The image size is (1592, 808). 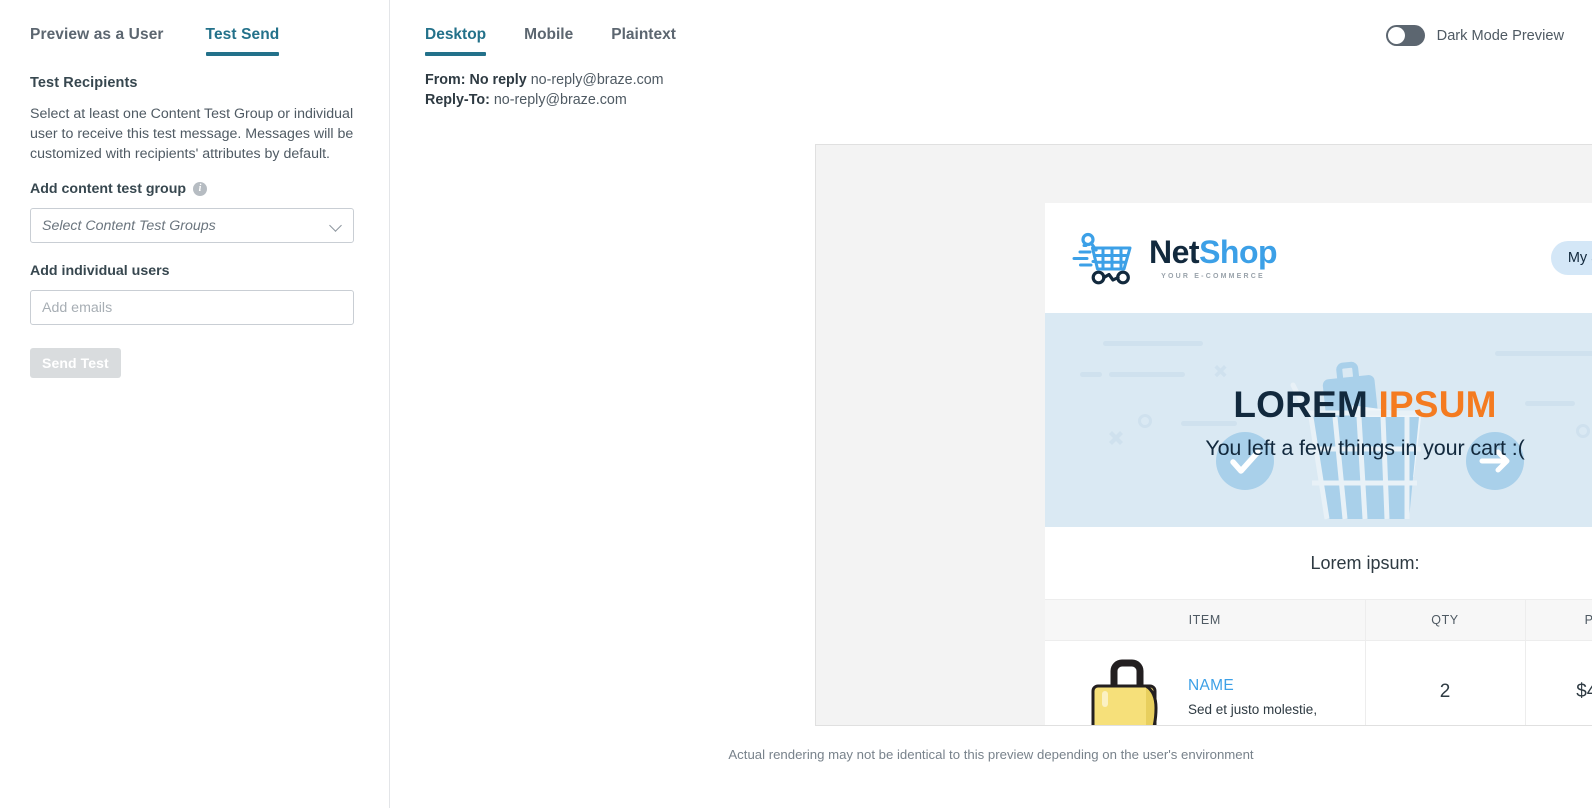 What do you see at coordinates (1318, 258) in the screenshot?
I see `email-header: NetShop YOUR E-COMMERCE My account` at bounding box center [1318, 258].